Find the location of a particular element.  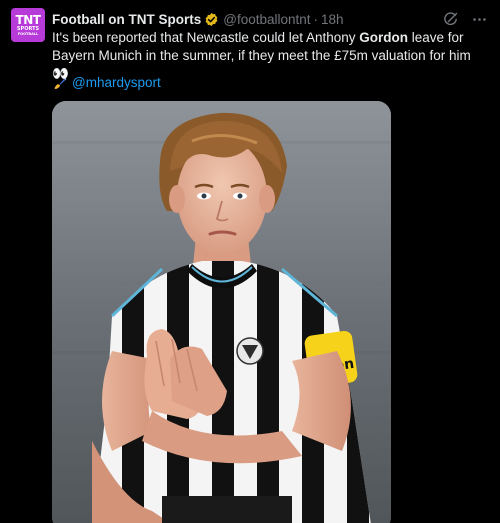

tweet-credit: @mhardysport is located at coordinates (106, 83).